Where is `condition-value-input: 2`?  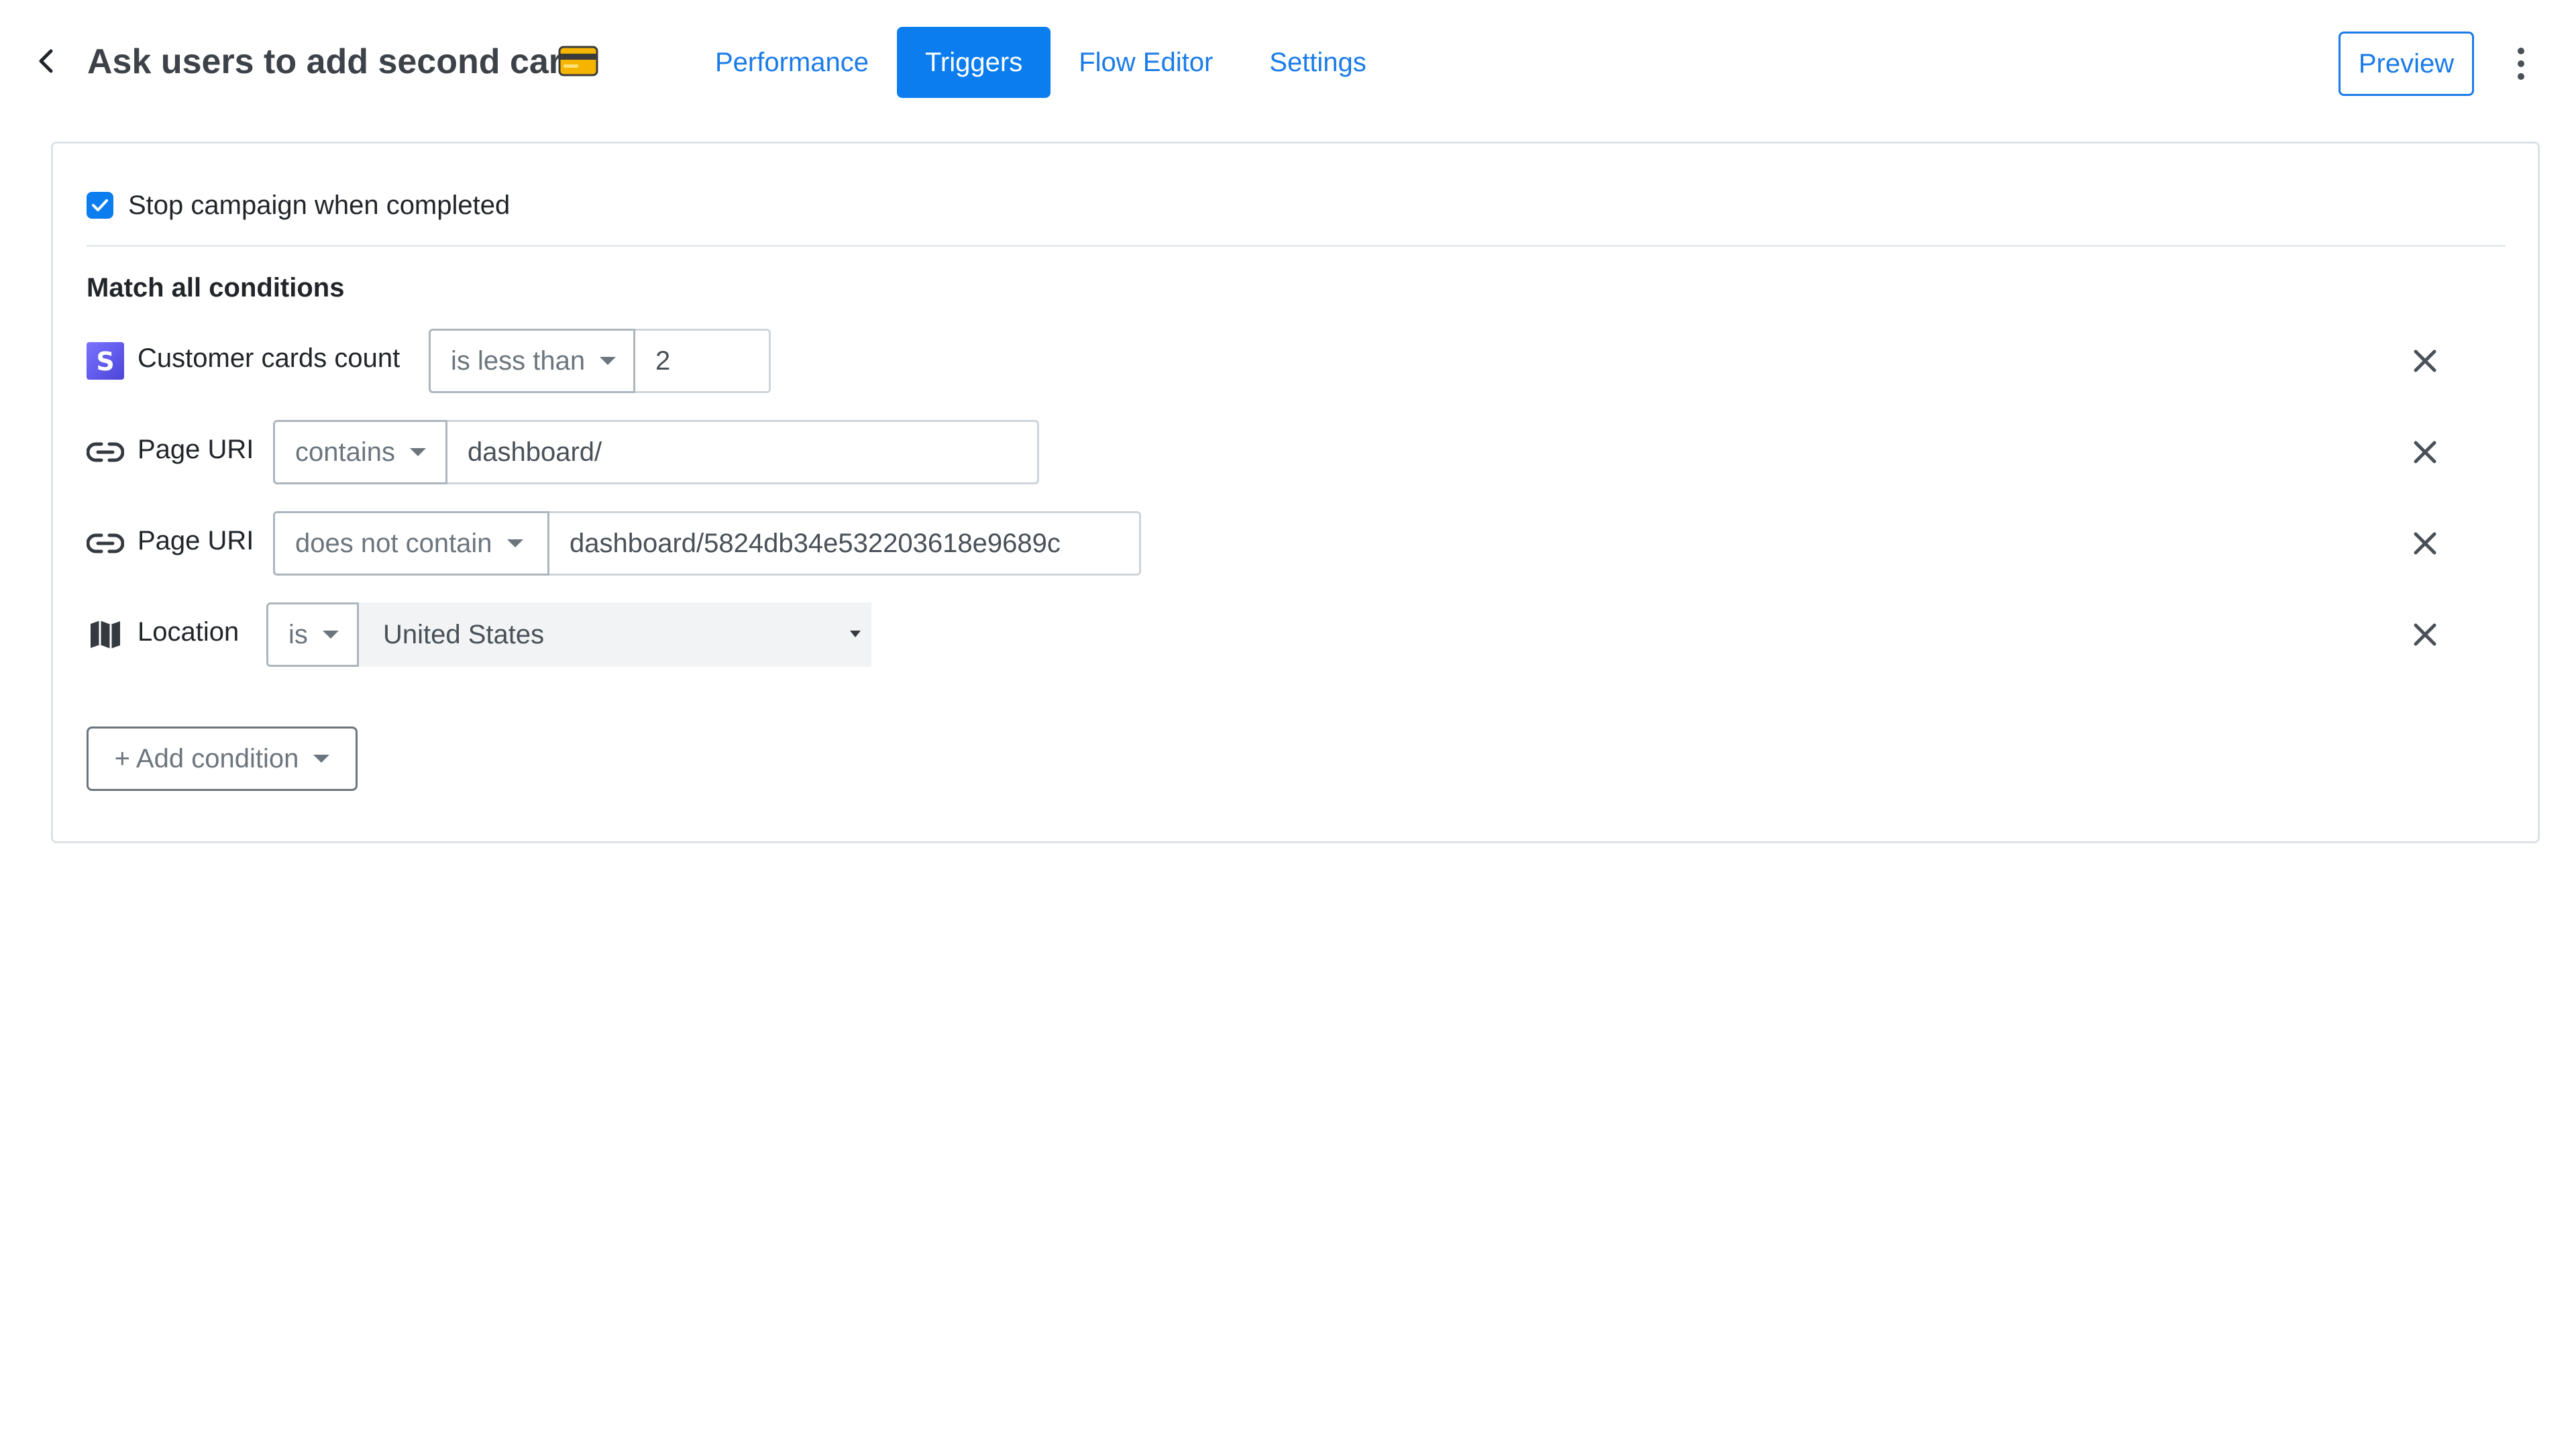 condition-value-input: 2 is located at coordinates (703, 361).